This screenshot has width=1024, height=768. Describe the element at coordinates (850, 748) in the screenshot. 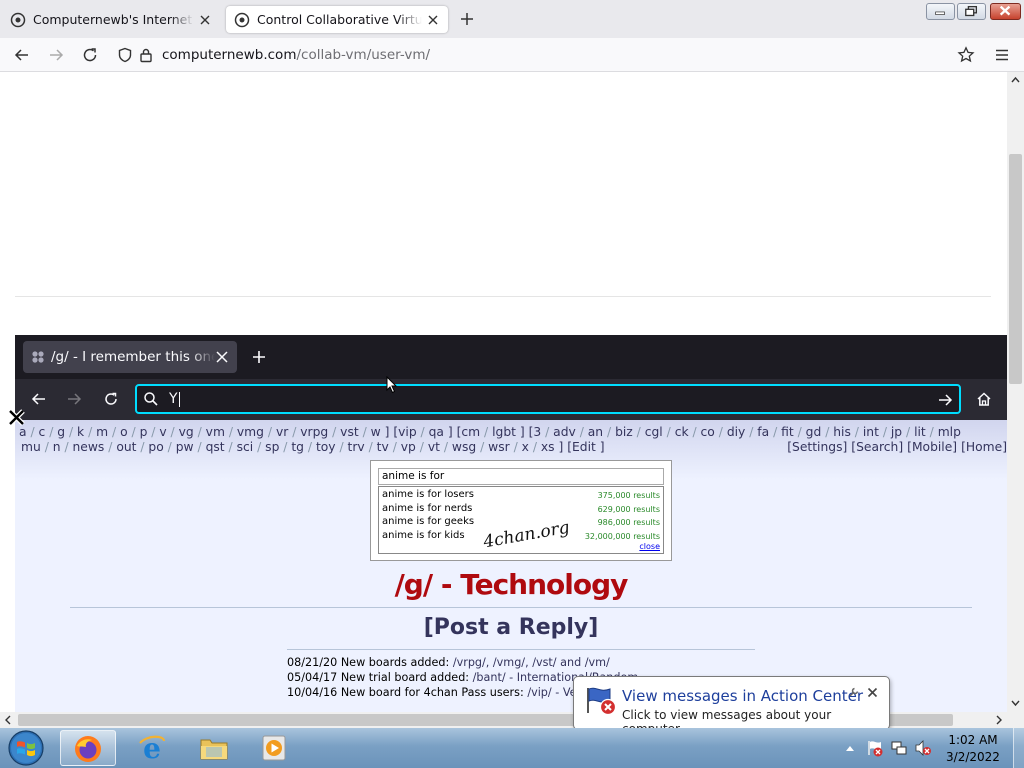

I see `show-hidden-icons-arrow-icon` at that location.